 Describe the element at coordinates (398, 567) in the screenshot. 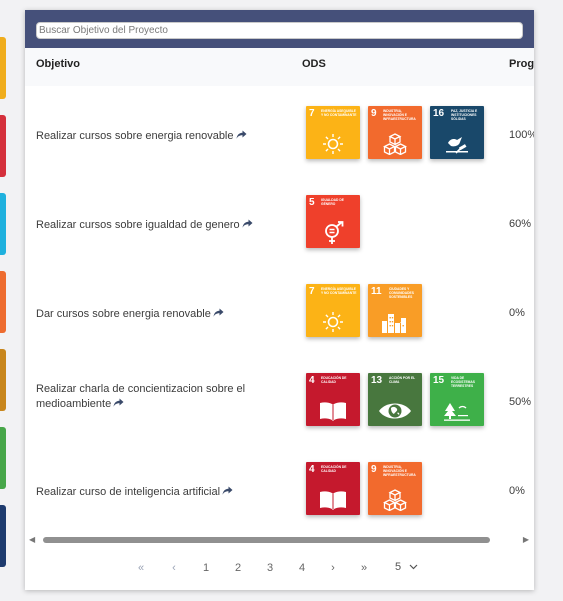

I see `page-size-value: 5` at that location.